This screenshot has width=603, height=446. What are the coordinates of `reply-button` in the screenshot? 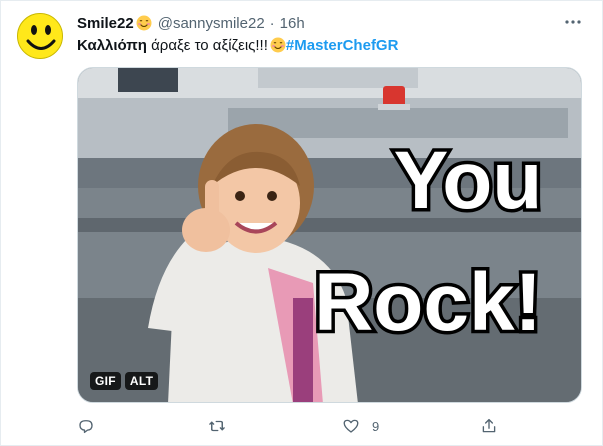 It's located at (92, 426).